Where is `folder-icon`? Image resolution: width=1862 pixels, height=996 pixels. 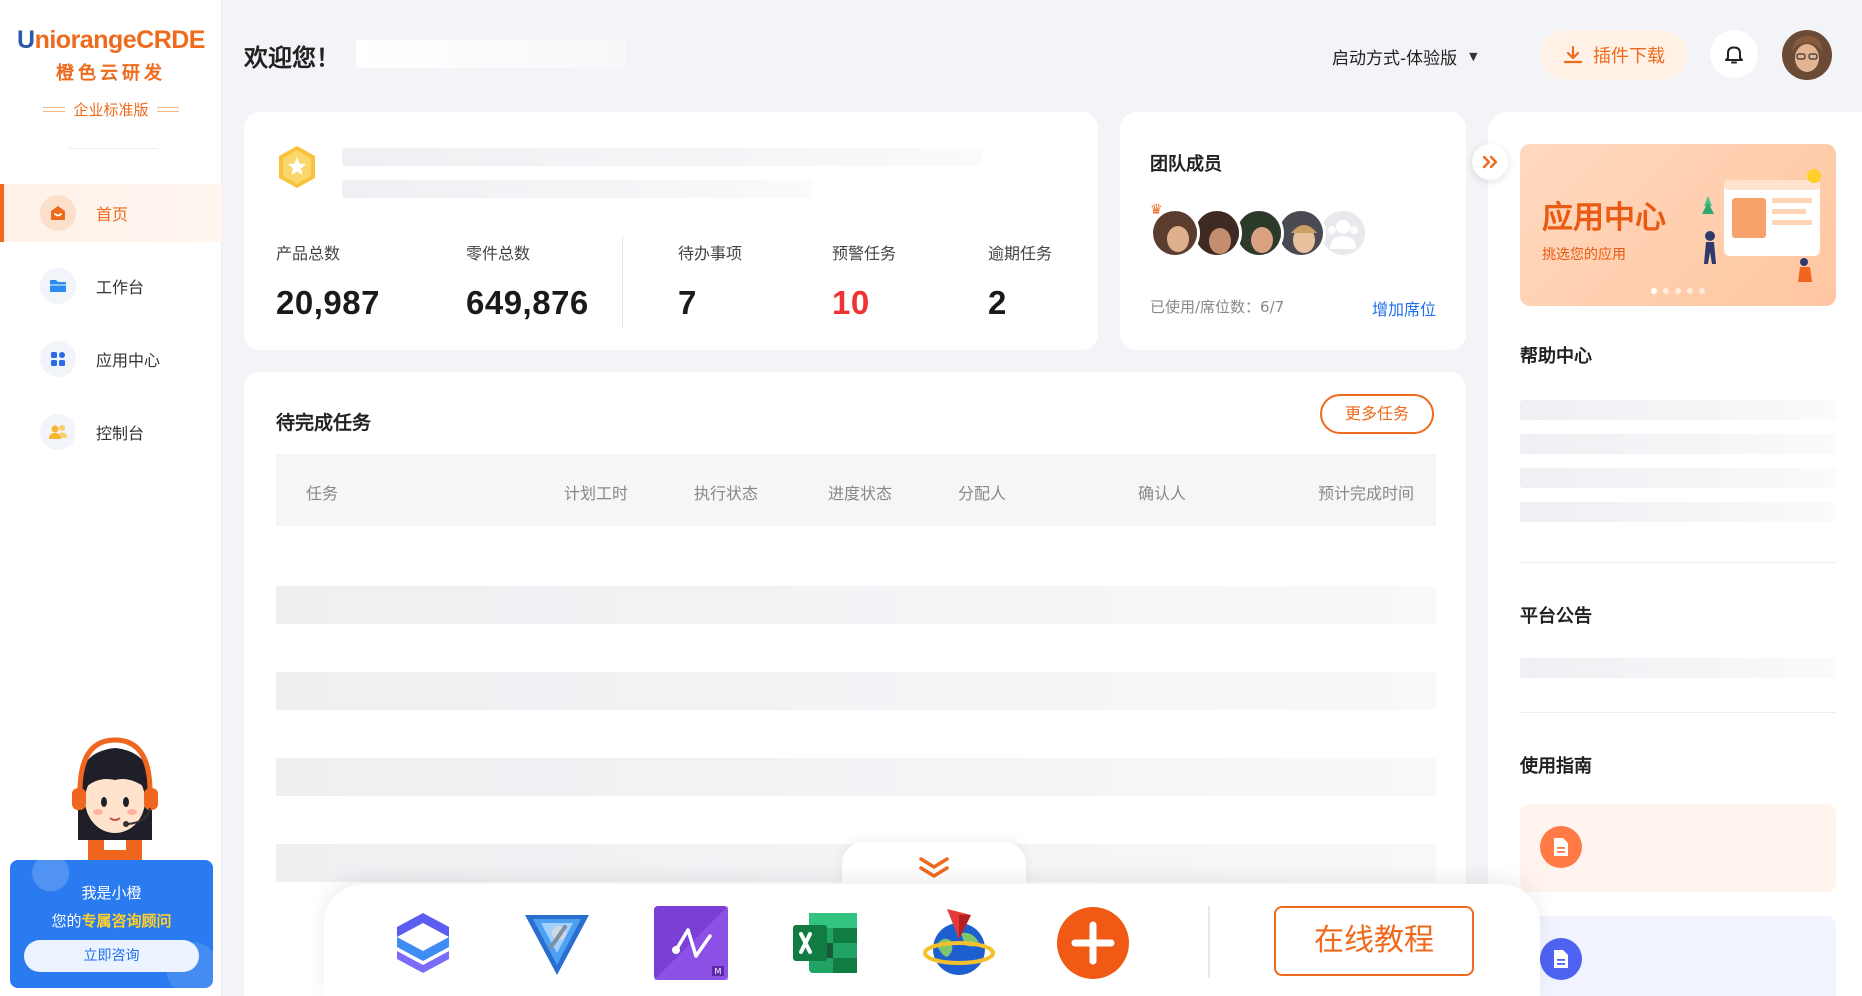
folder-icon is located at coordinates (58, 286).